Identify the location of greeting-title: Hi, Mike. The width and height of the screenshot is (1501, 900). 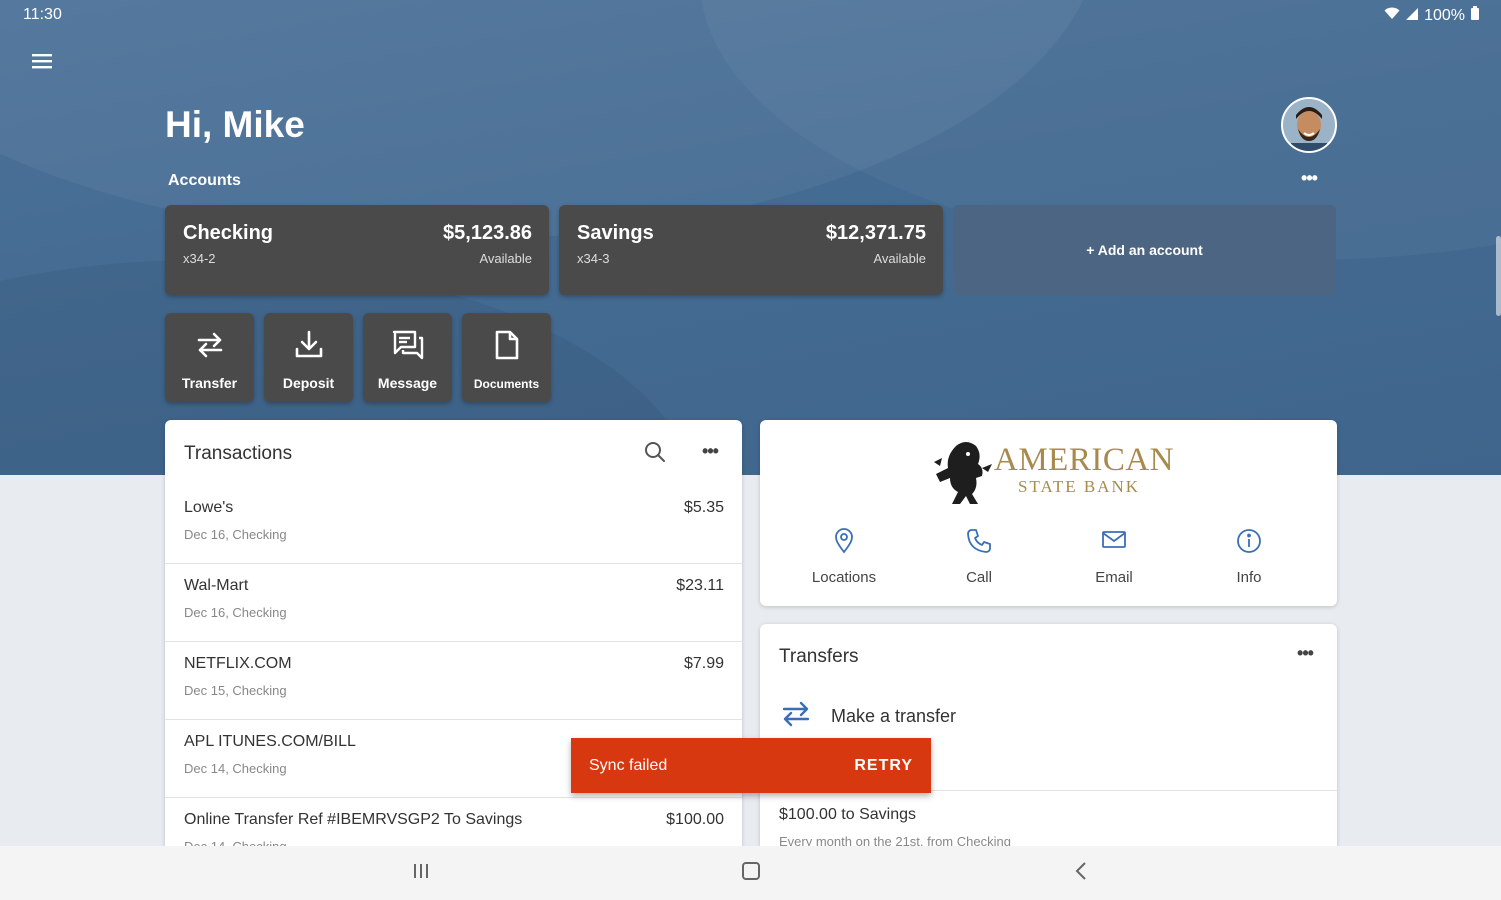
(235, 124).